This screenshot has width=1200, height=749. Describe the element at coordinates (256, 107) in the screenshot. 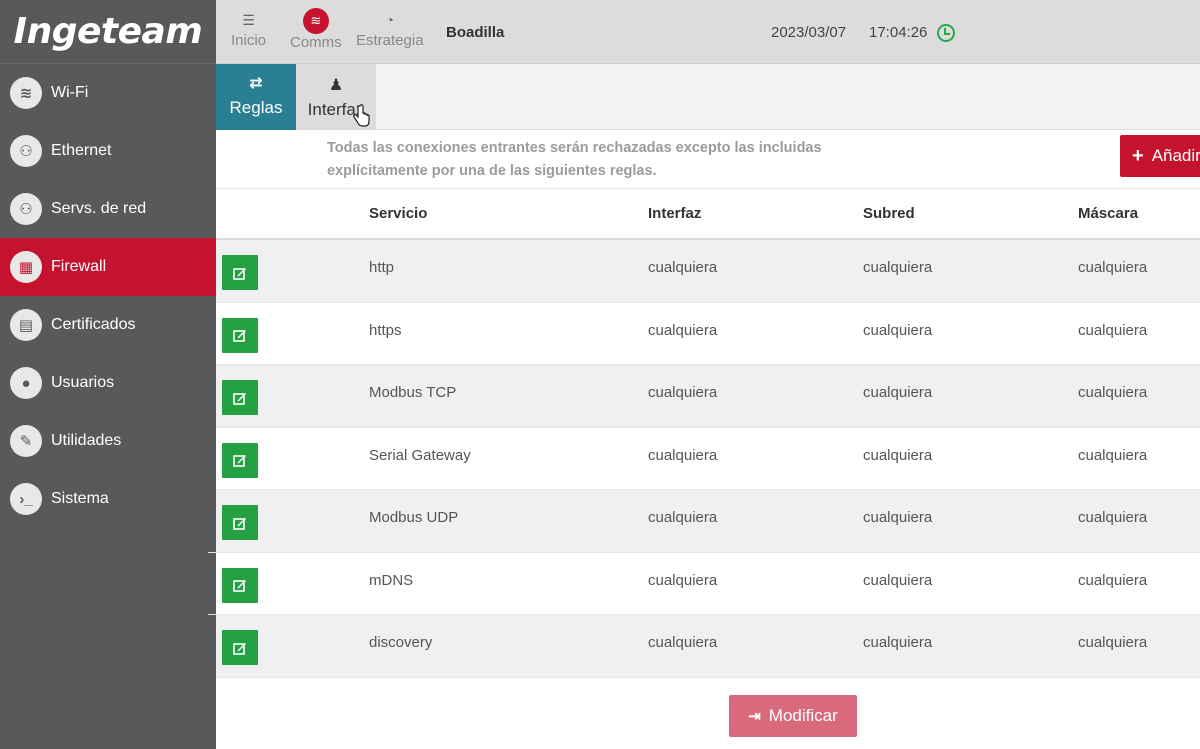

I see `tab-label: Reglas` at that location.